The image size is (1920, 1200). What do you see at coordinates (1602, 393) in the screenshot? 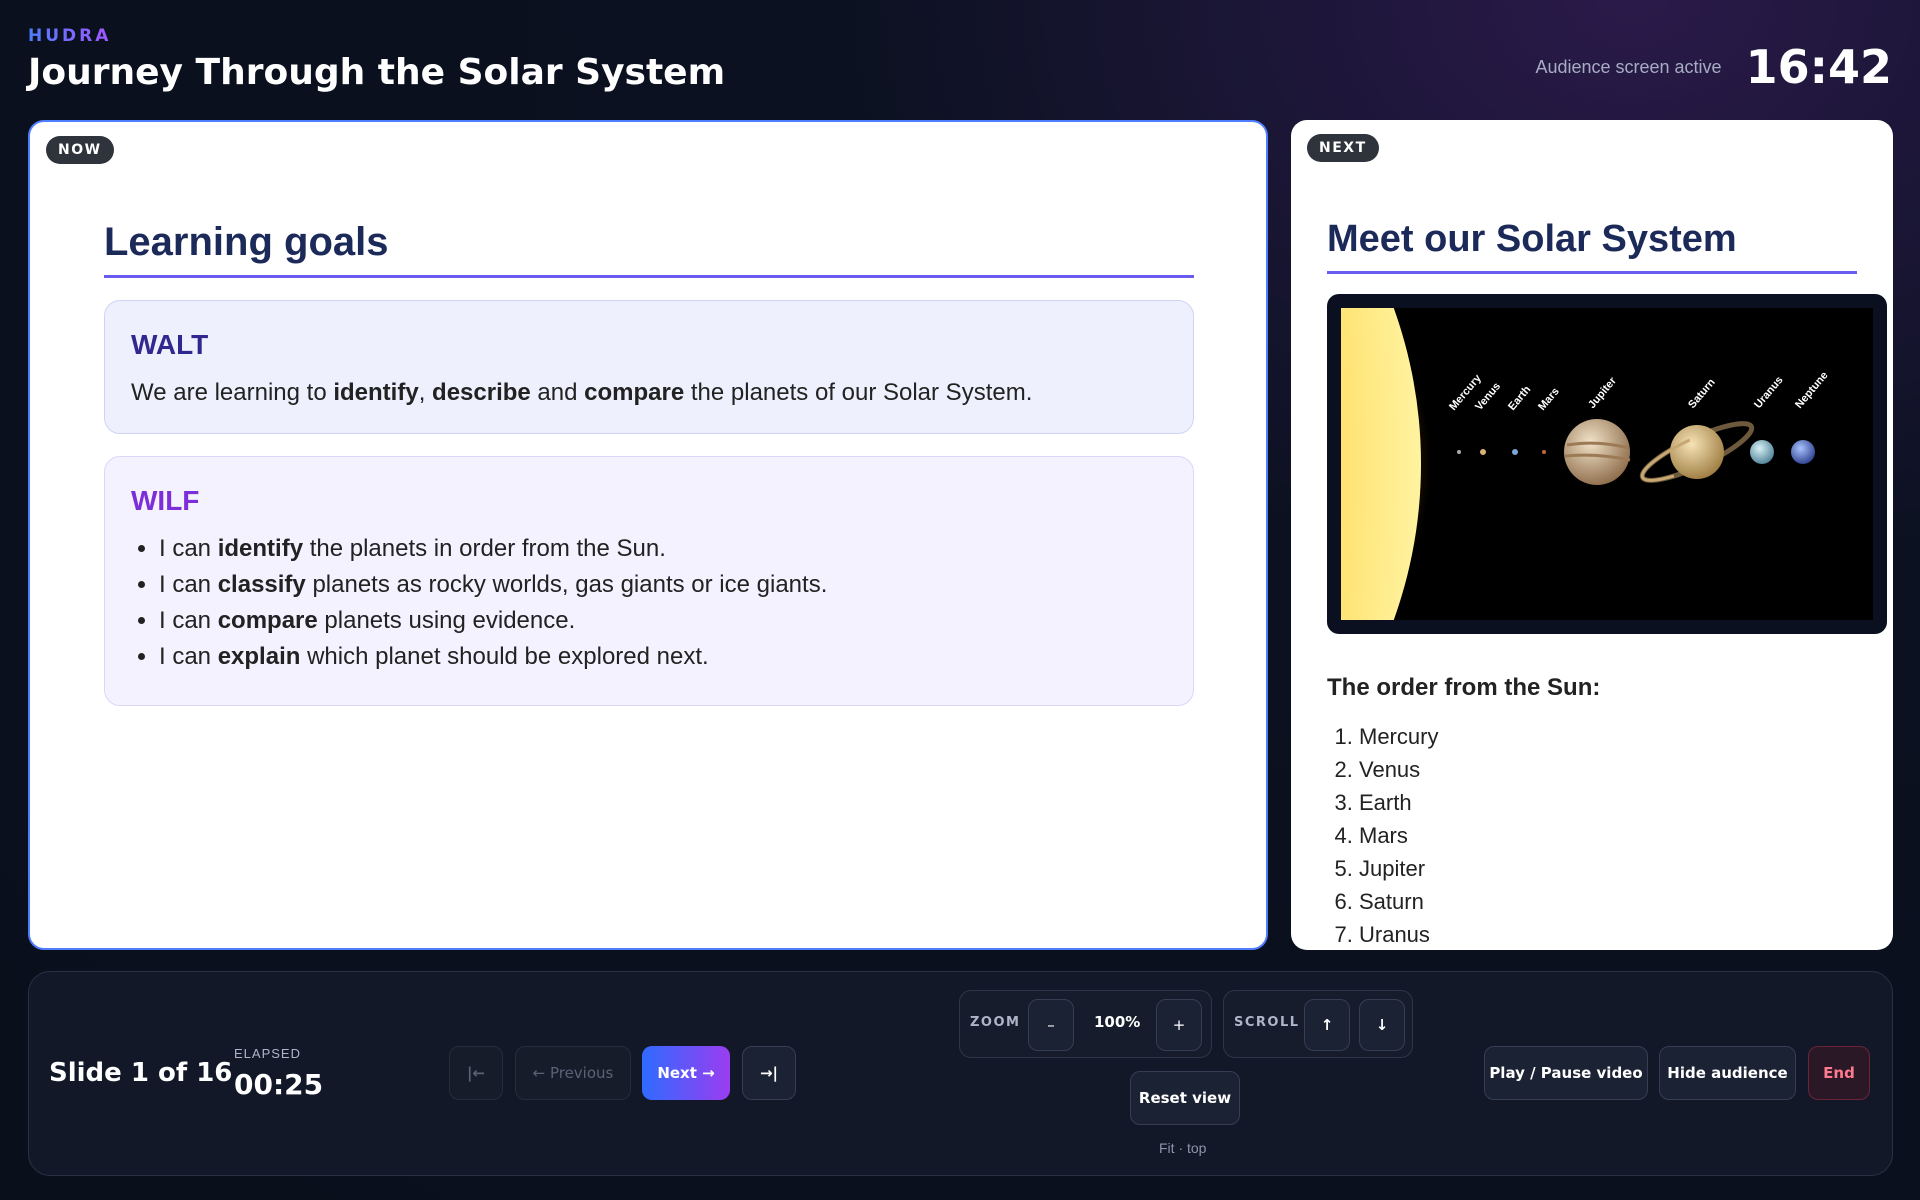
I see `image-label: Jupiter` at bounding box center [1602, 393].